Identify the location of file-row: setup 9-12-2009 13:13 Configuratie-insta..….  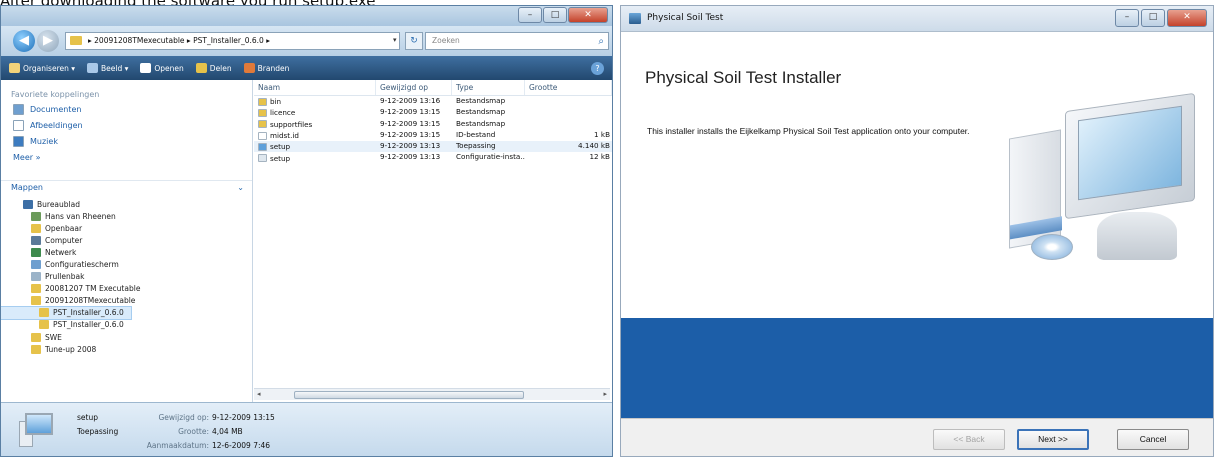
(433, 157).